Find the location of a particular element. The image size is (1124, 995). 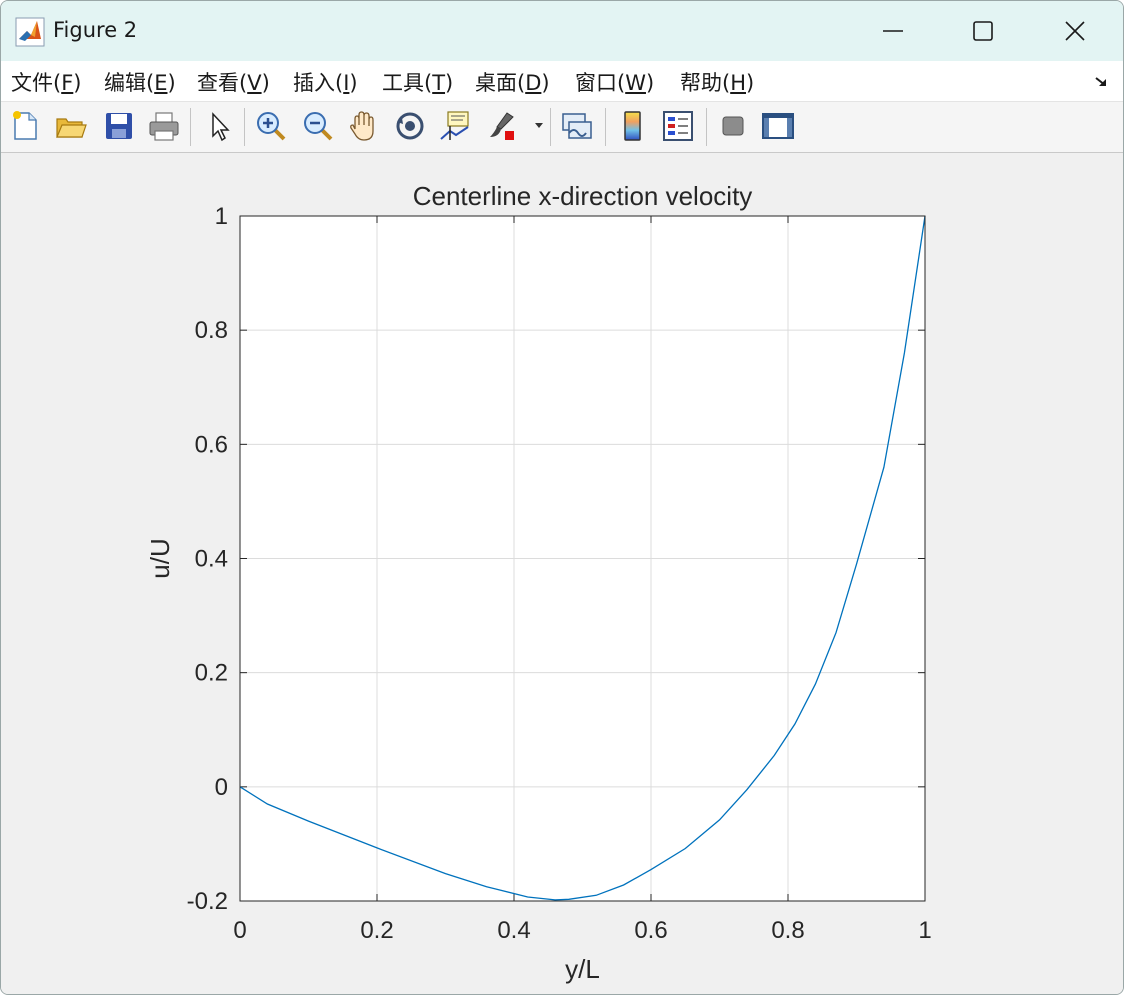

dock-figure-icon is located at coordinates (1102, 82).